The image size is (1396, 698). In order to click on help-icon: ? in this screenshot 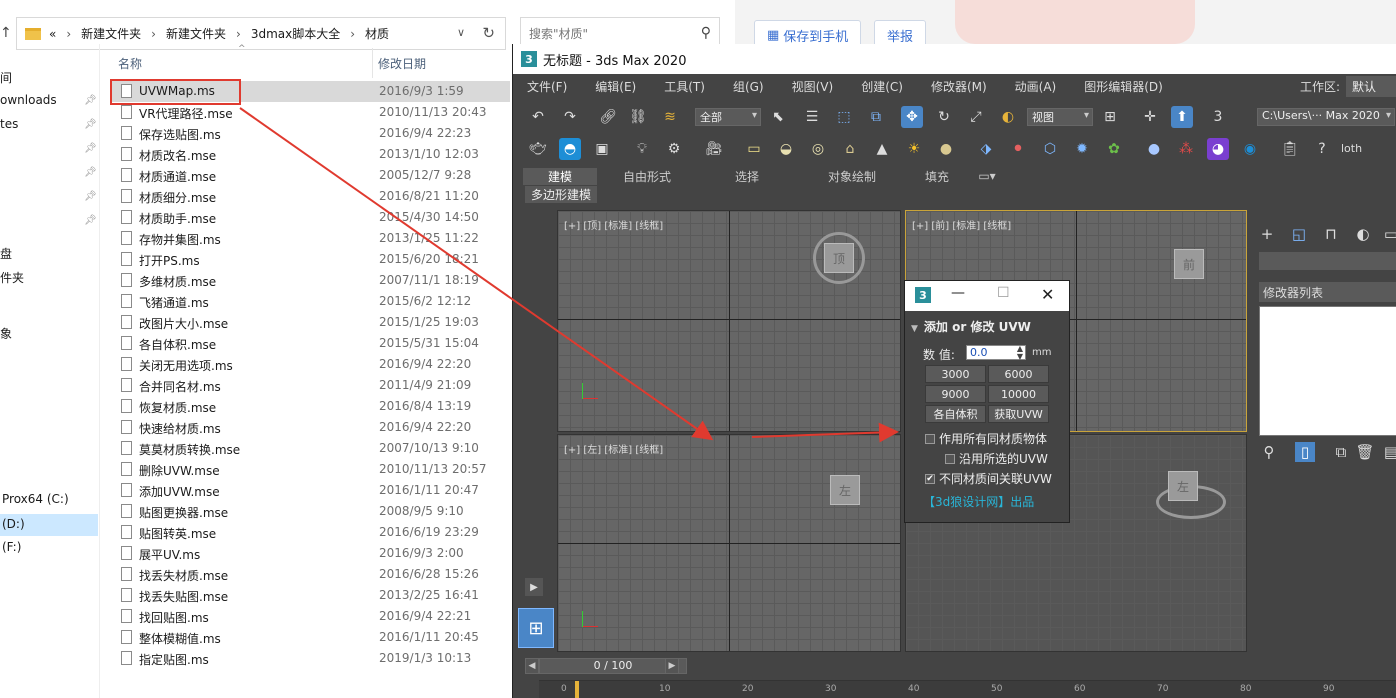, I will do `click(1322, 149)`.